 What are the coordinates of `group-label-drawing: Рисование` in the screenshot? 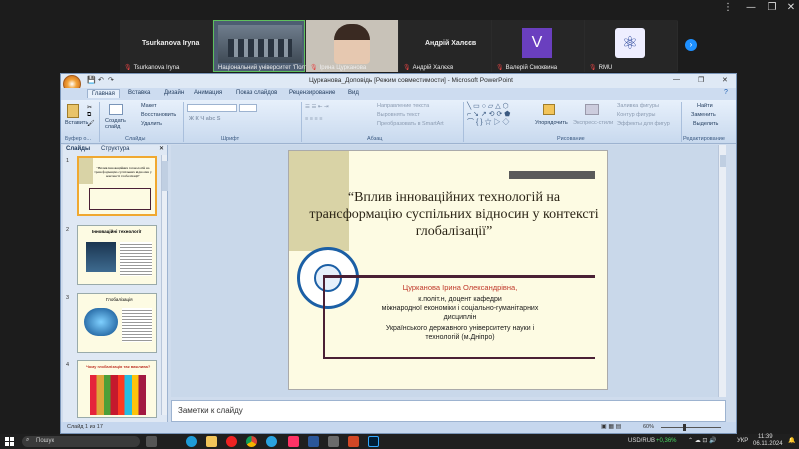 It's located at (571, 139).